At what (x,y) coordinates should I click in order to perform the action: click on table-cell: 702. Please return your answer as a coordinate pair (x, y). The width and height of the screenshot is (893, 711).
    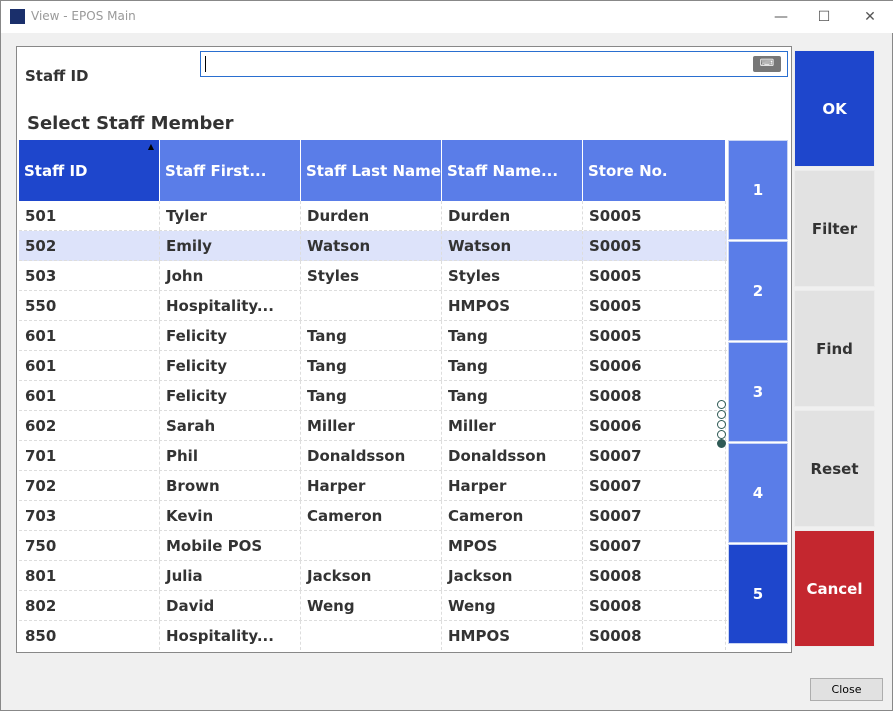
    Looking at the image, I should click on (89, 485).